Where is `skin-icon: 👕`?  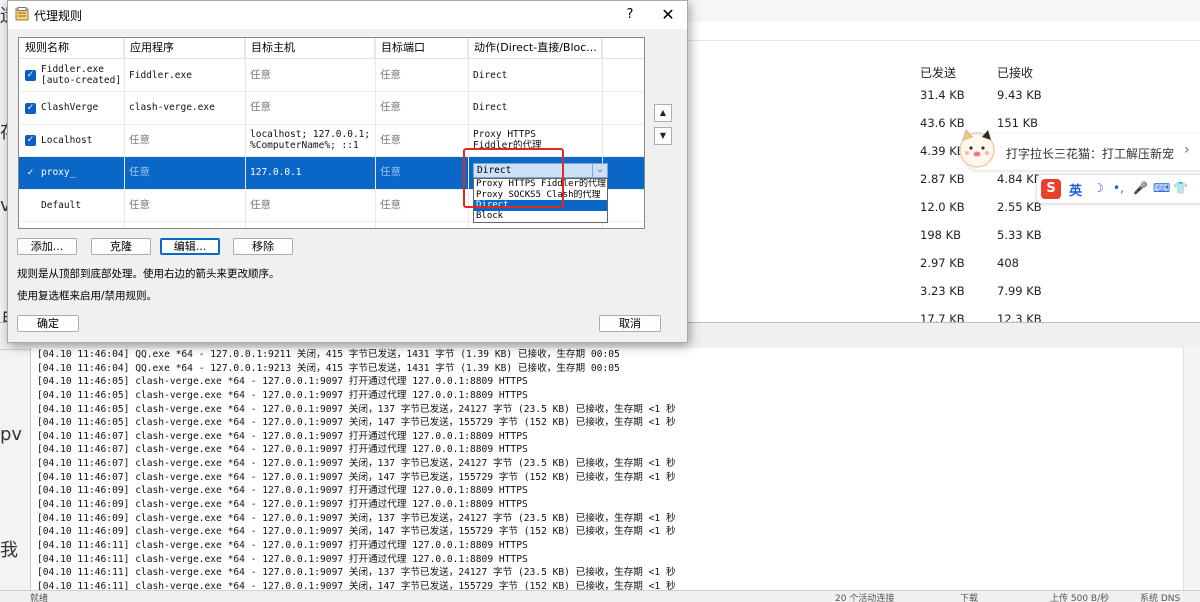
skin-icon: 👕 is located at coordinates (1180, 188).